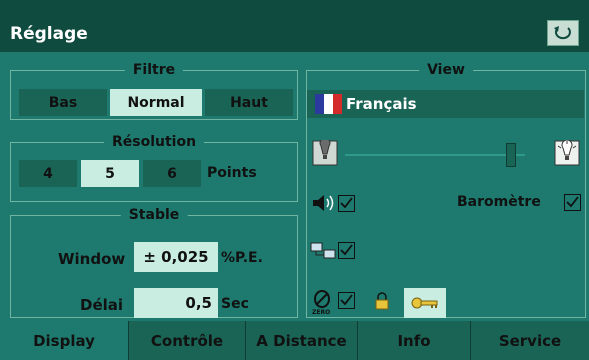  I want to click on resolution-unit-label: Points, so click(232, 173).